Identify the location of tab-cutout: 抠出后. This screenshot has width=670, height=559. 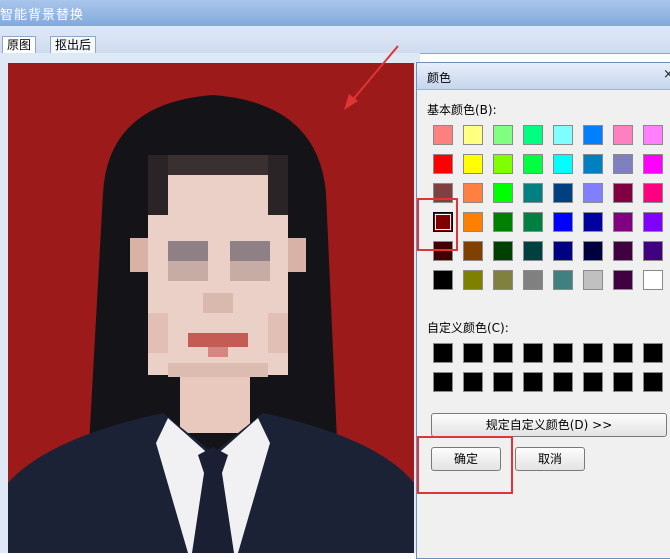
(73, 44).